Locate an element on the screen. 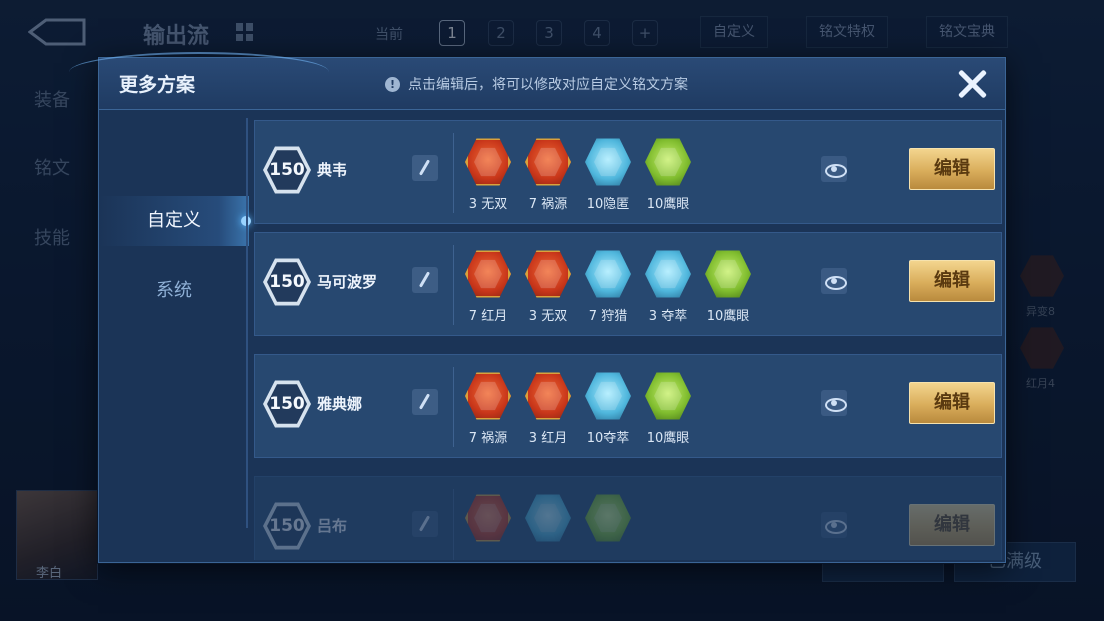  edit-hint: ! 点击编辑后，将可以修改对应自定义铭文方案 is located at coordinates (536, 84).